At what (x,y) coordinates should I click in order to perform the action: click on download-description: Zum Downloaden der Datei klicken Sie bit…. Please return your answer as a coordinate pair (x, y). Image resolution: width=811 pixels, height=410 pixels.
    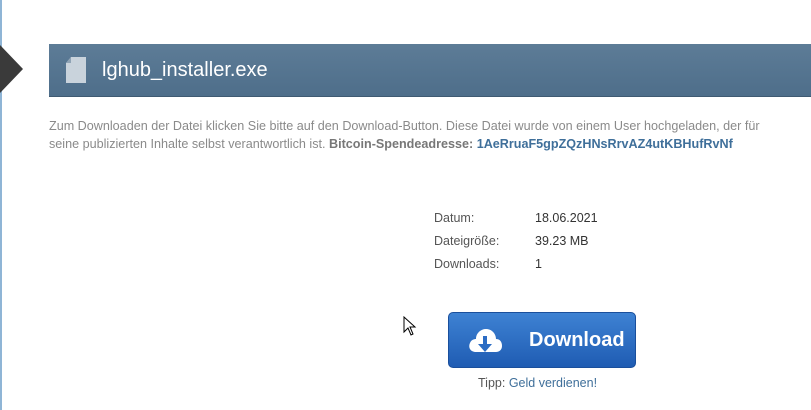
    Looking at the image, I should click on (430, 135).